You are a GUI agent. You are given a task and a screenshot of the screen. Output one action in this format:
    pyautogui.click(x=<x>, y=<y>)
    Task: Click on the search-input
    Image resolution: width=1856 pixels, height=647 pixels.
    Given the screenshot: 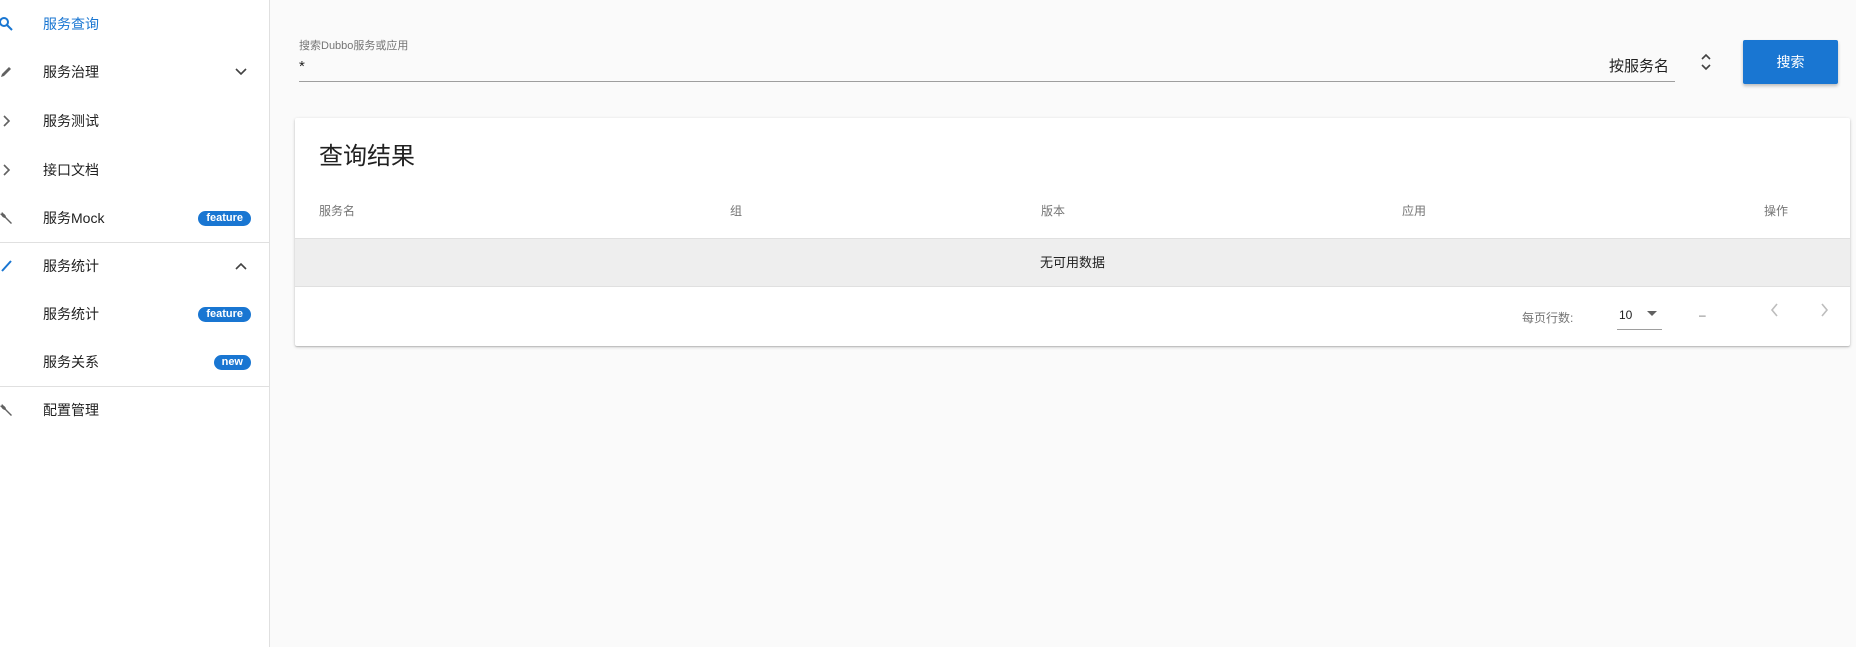 What is the action you would take?
    pyautogui.click(x=987, y=67)
    